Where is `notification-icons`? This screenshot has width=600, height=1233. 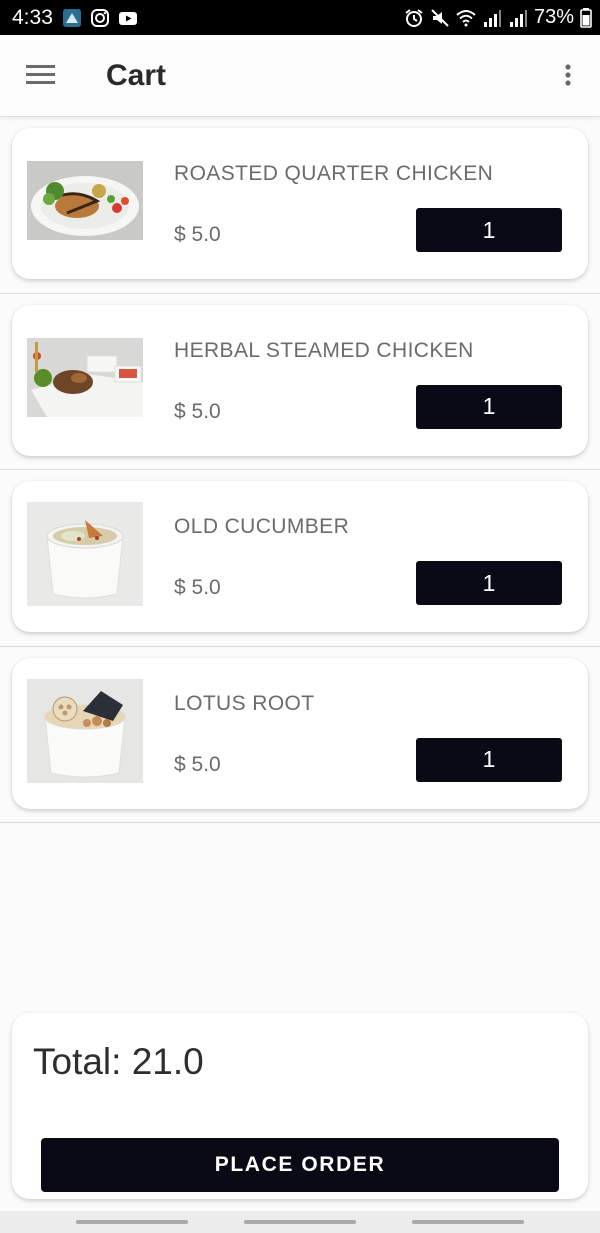
notification-icons is located at coordinates (100, 18).